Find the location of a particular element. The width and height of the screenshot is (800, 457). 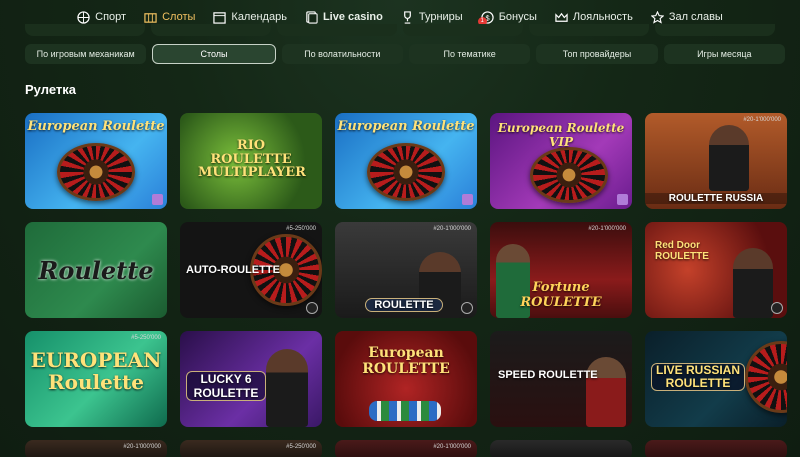

filter-theme: По тематике is located at coordinates (469, 54).